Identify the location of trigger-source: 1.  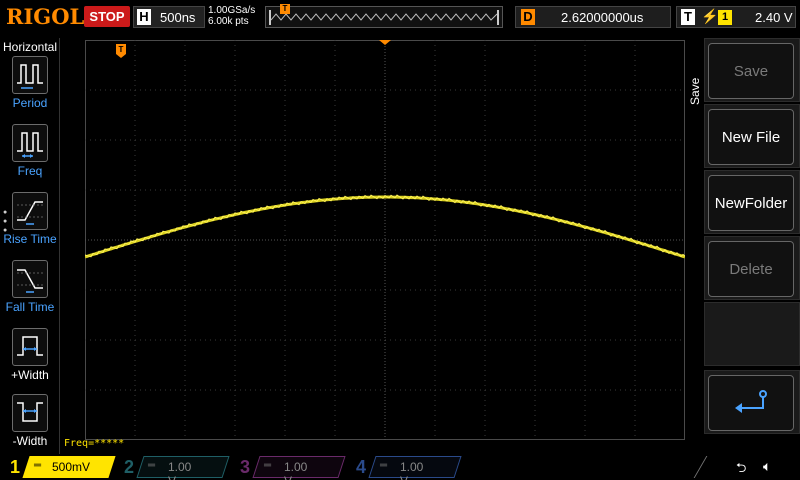
(725, 17).